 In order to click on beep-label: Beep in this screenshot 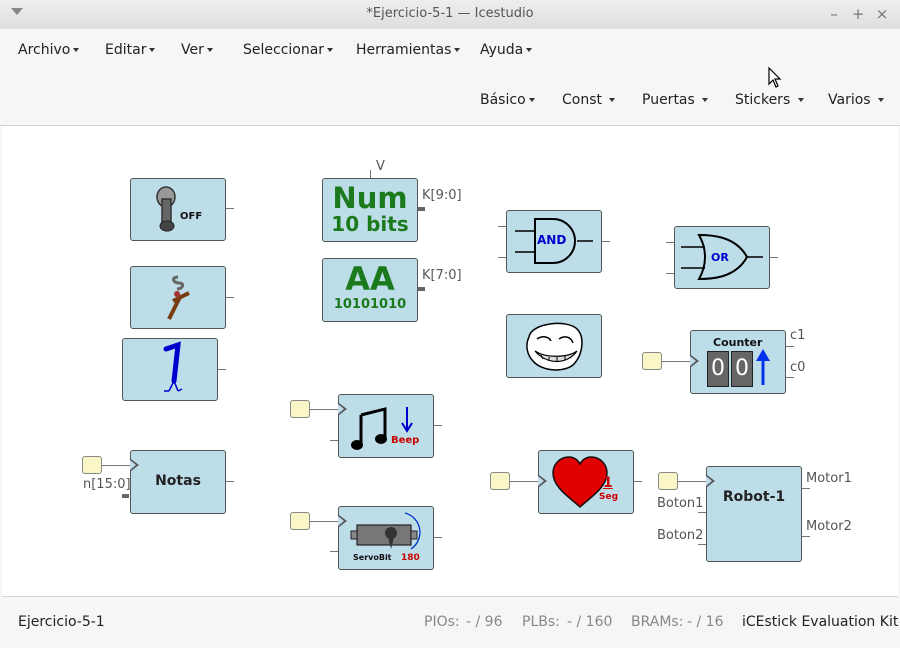, I will do `click(405, 440)`.